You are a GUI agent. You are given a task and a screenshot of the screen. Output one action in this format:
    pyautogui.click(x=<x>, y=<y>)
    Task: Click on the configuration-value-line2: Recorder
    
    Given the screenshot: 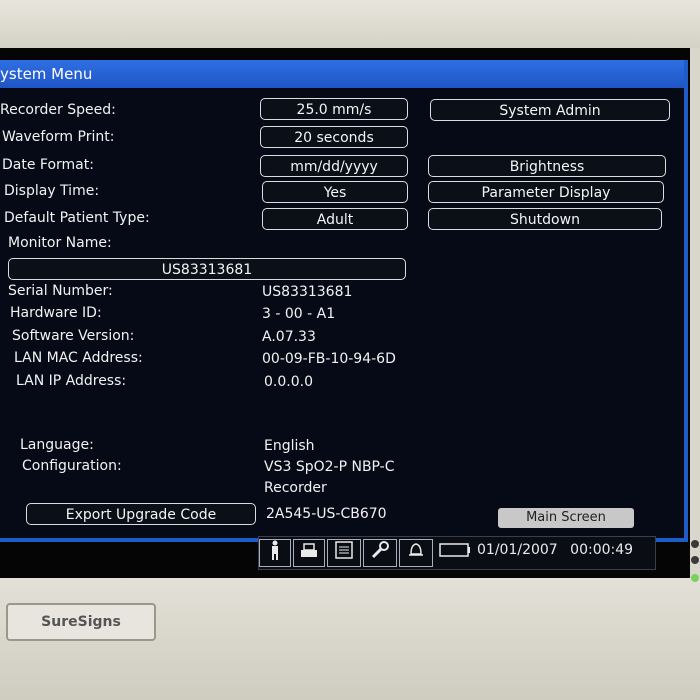 What is the action you would take?
    pyautogui.click(x=295, y=488)
    